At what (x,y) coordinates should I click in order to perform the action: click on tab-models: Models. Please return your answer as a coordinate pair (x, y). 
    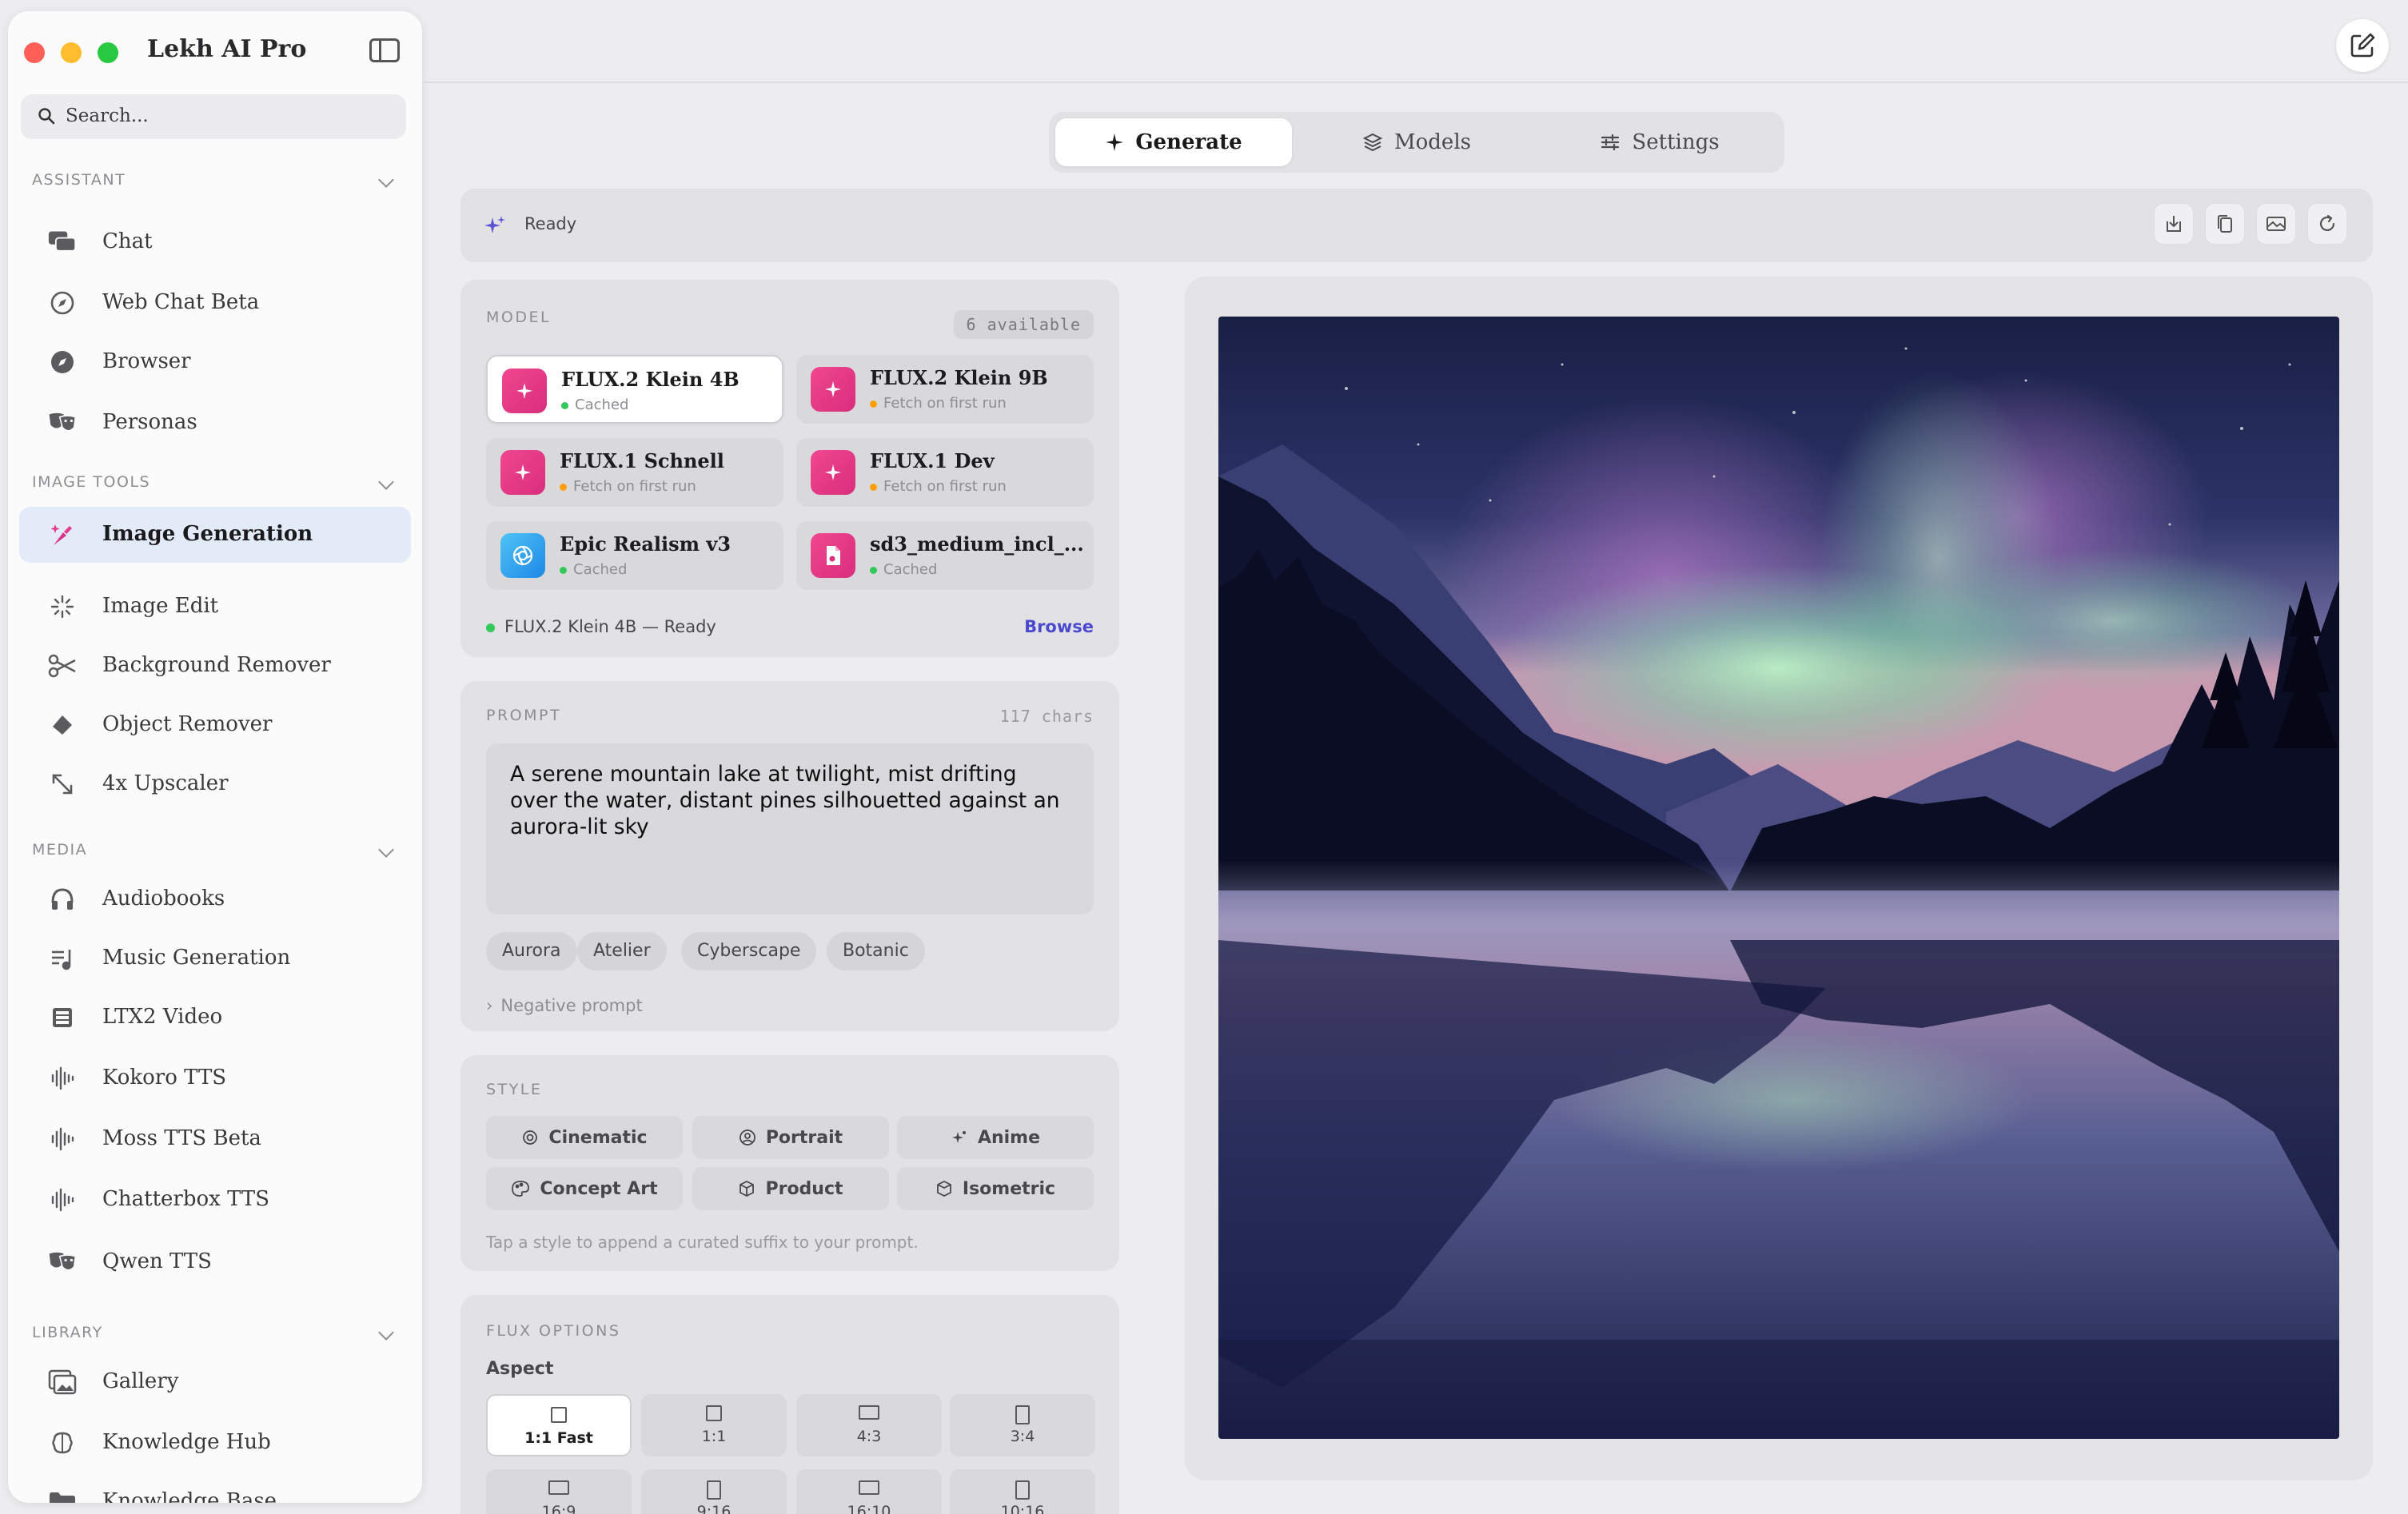
    Looking at the image, I should click on (1416, 142).